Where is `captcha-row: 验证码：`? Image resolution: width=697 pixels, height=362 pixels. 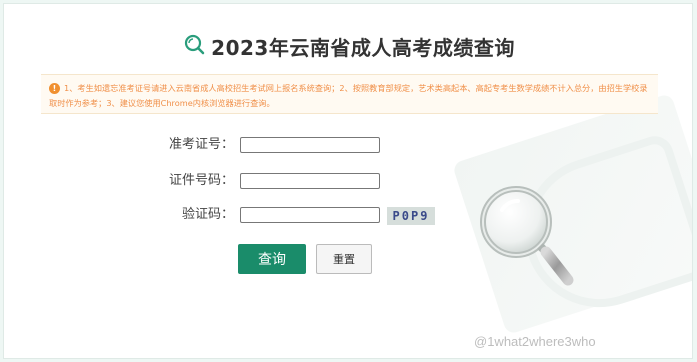
captcha-row: 验证码： is located at coordinates (119, 215).